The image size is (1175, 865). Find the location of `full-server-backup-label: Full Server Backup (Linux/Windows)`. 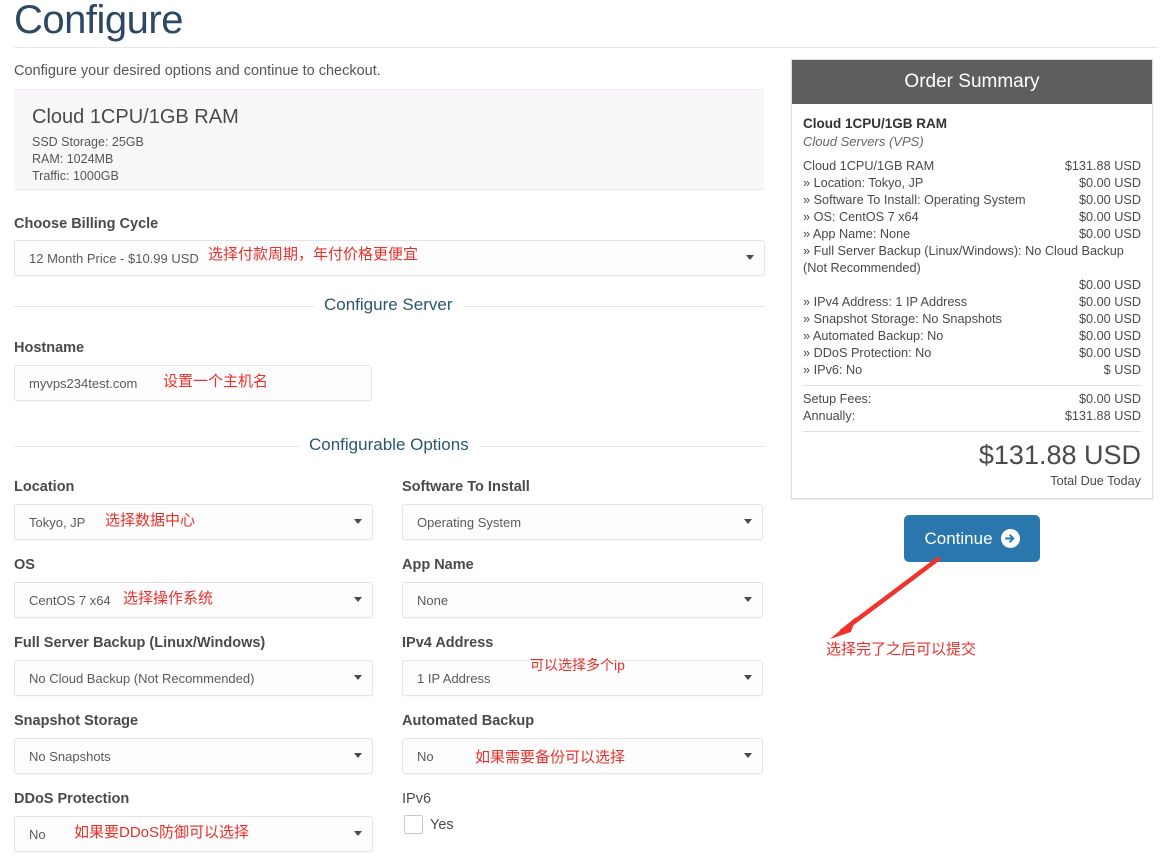

full-server-backup-label: Full Server Backup (Linux/Windows) is located at coordinates (140, 643).